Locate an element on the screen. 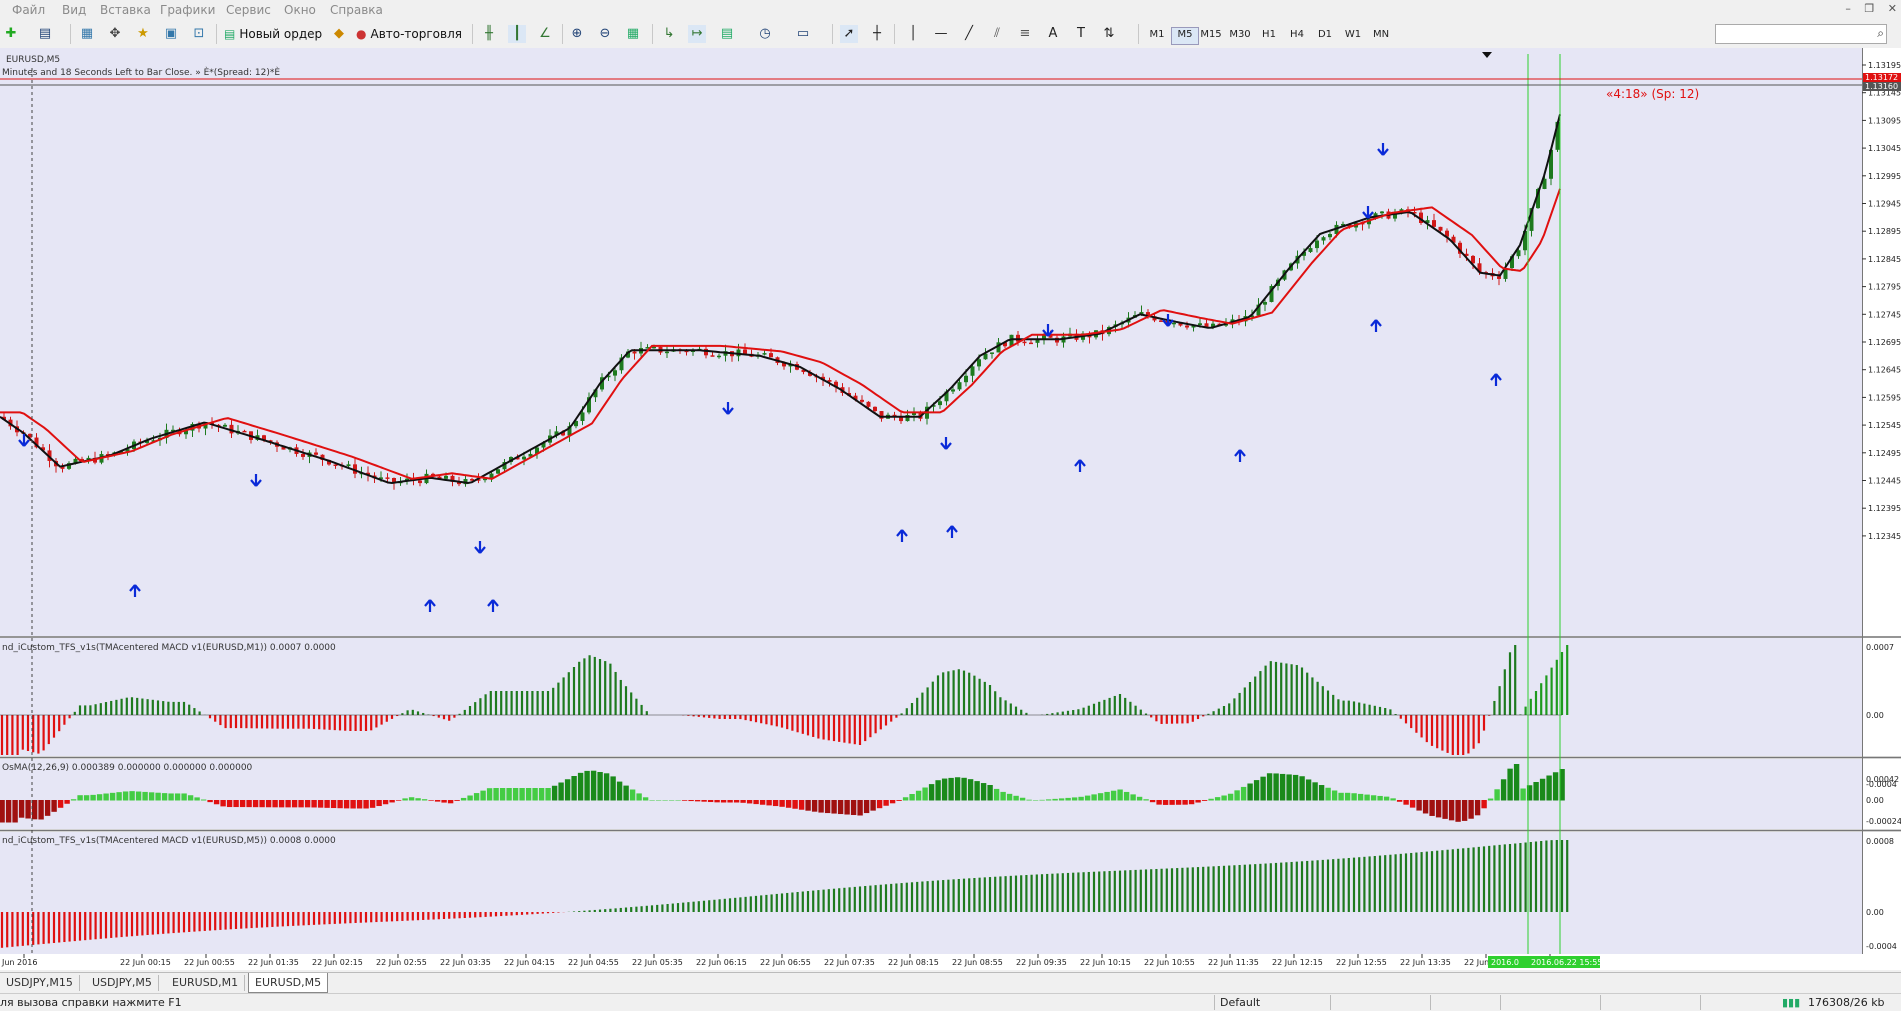  tab-usdjpy-m15: USDJPY,M15 is located at coordinates (40, 983).